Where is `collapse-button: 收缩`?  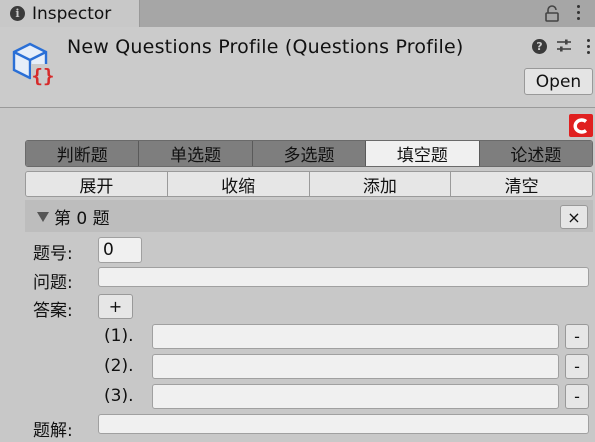 collapse-button: 收缩 is located at coordinates (238, 184).